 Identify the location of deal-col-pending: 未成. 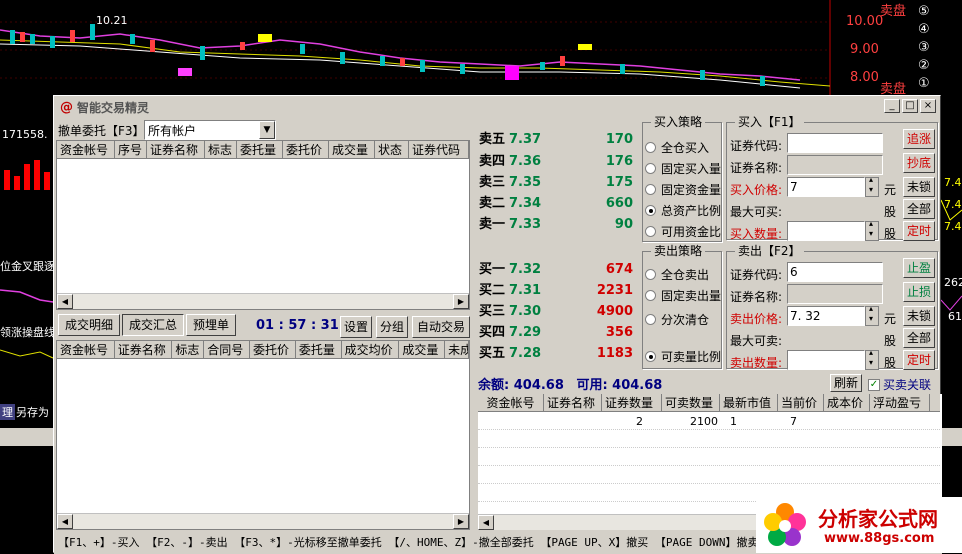
(457, 349).